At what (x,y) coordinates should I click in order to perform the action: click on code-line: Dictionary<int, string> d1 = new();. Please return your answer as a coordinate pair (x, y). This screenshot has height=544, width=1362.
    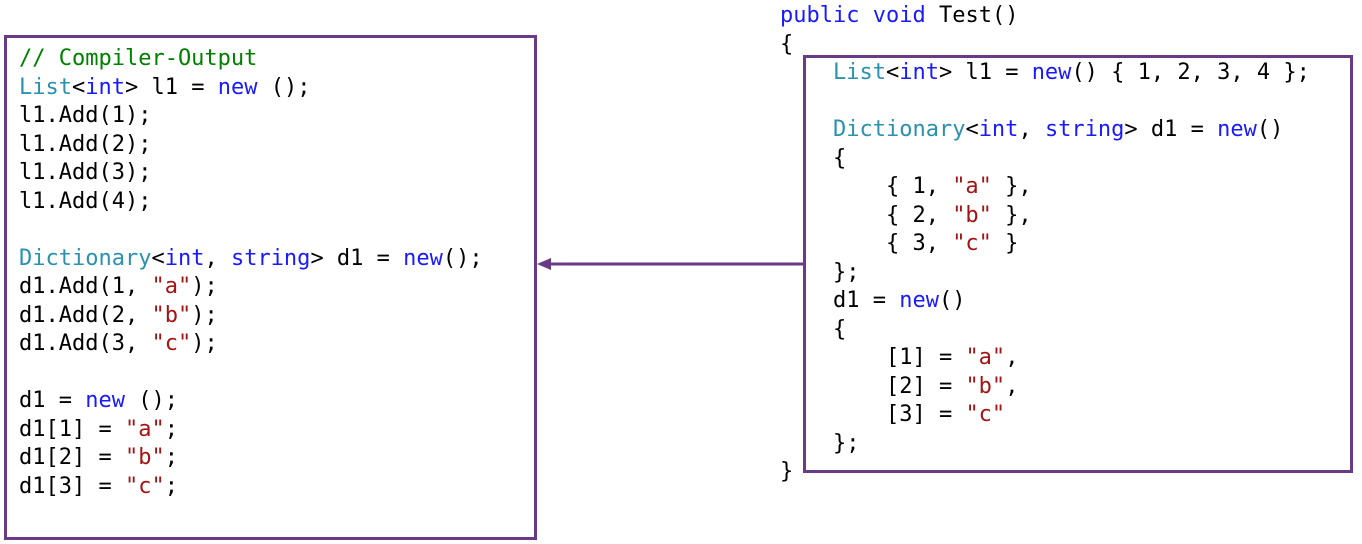
    Looking at the image, I should click on (251, 259).